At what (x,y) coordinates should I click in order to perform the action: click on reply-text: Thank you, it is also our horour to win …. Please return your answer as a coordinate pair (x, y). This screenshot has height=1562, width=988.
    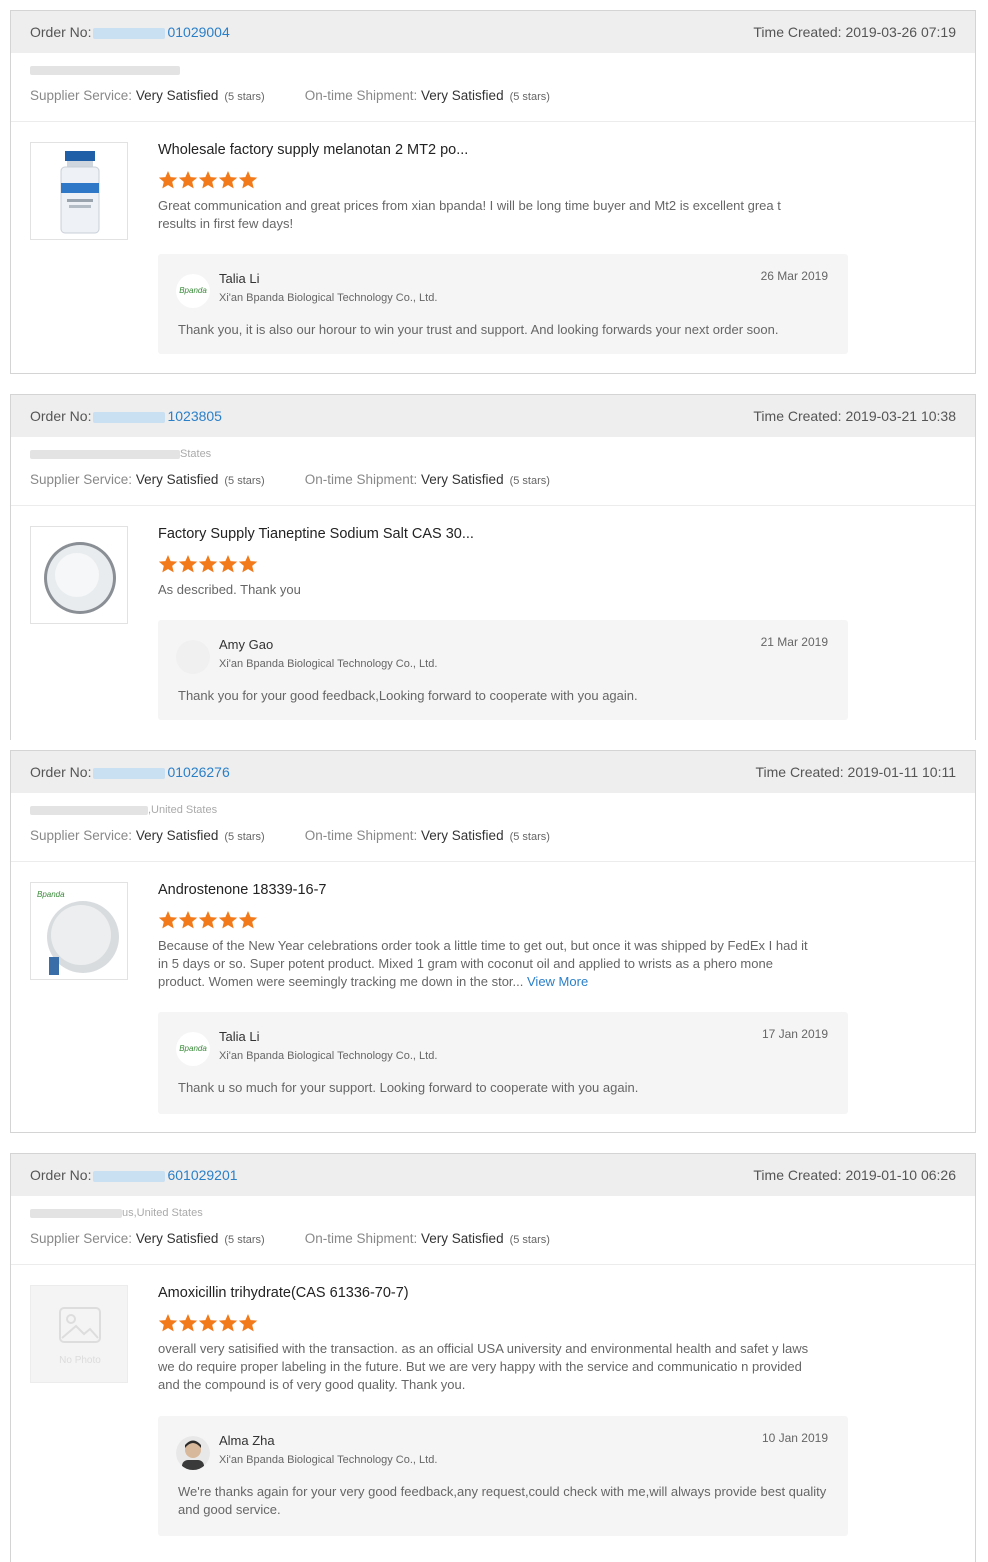
    Looking at the image, I should click on (478, 329).